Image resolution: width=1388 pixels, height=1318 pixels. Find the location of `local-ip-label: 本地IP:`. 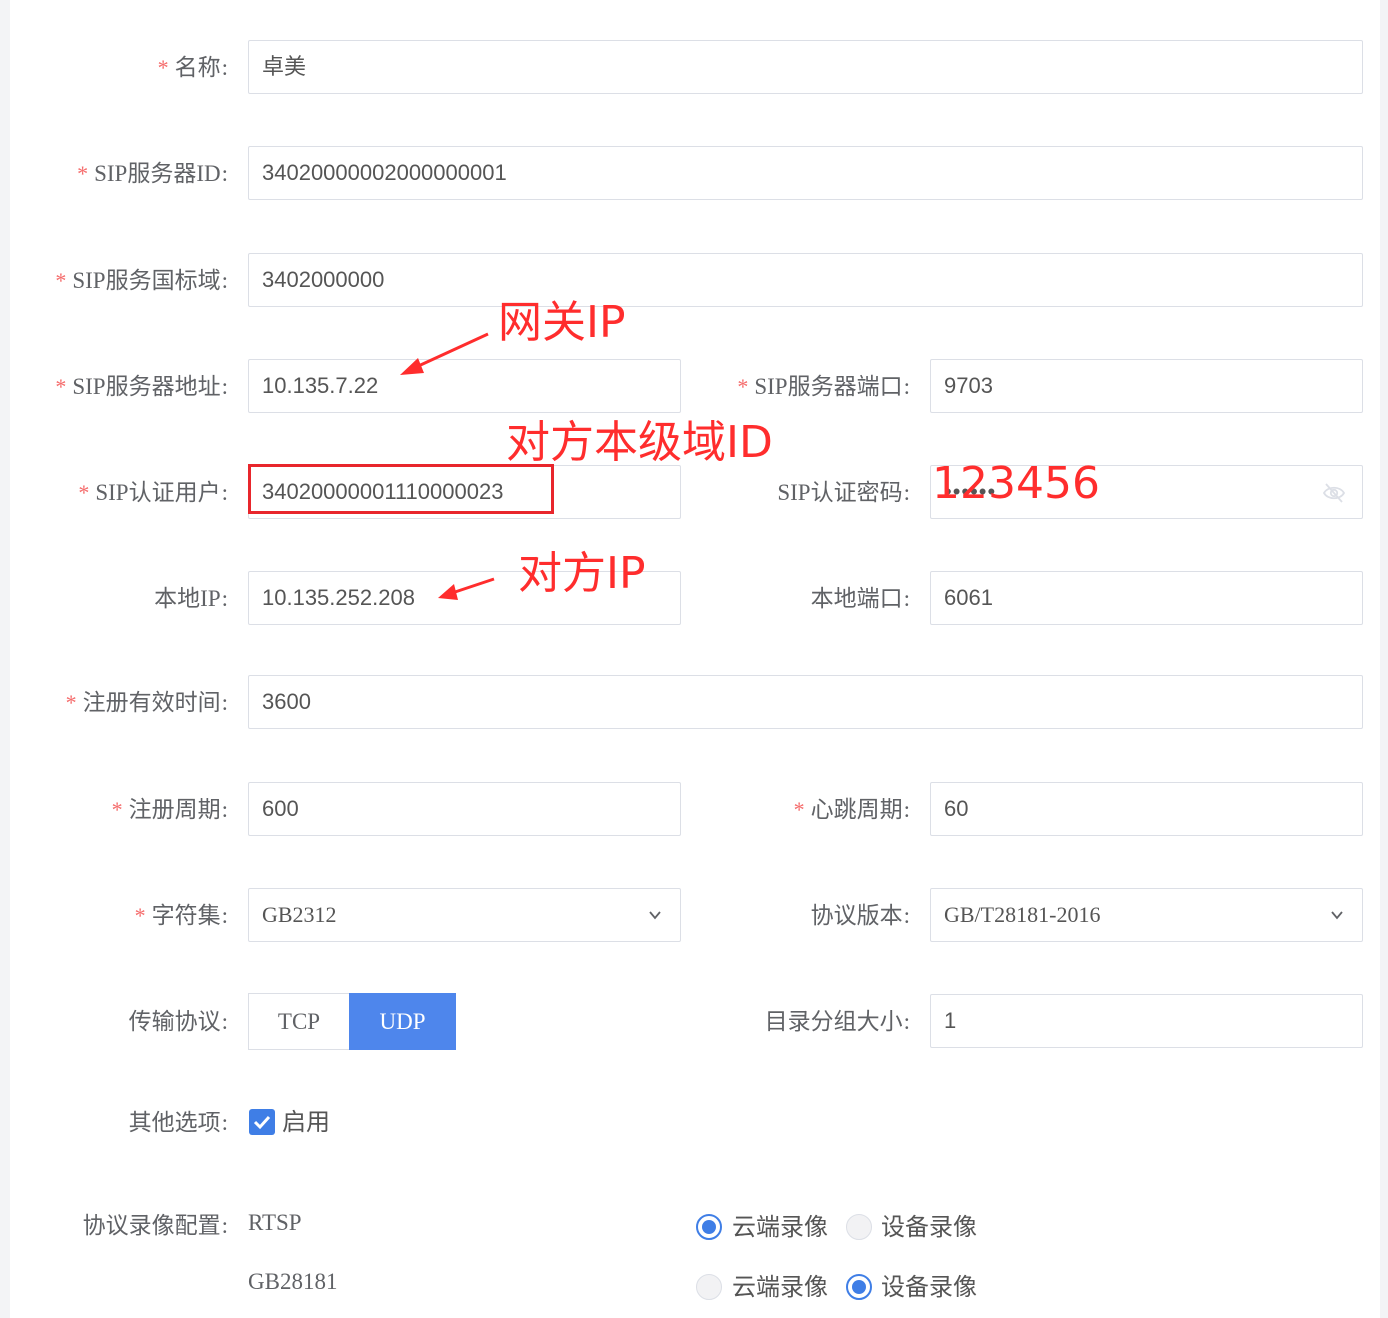

local-ip-label: 本地IP: is located at coordinates (191, 598).